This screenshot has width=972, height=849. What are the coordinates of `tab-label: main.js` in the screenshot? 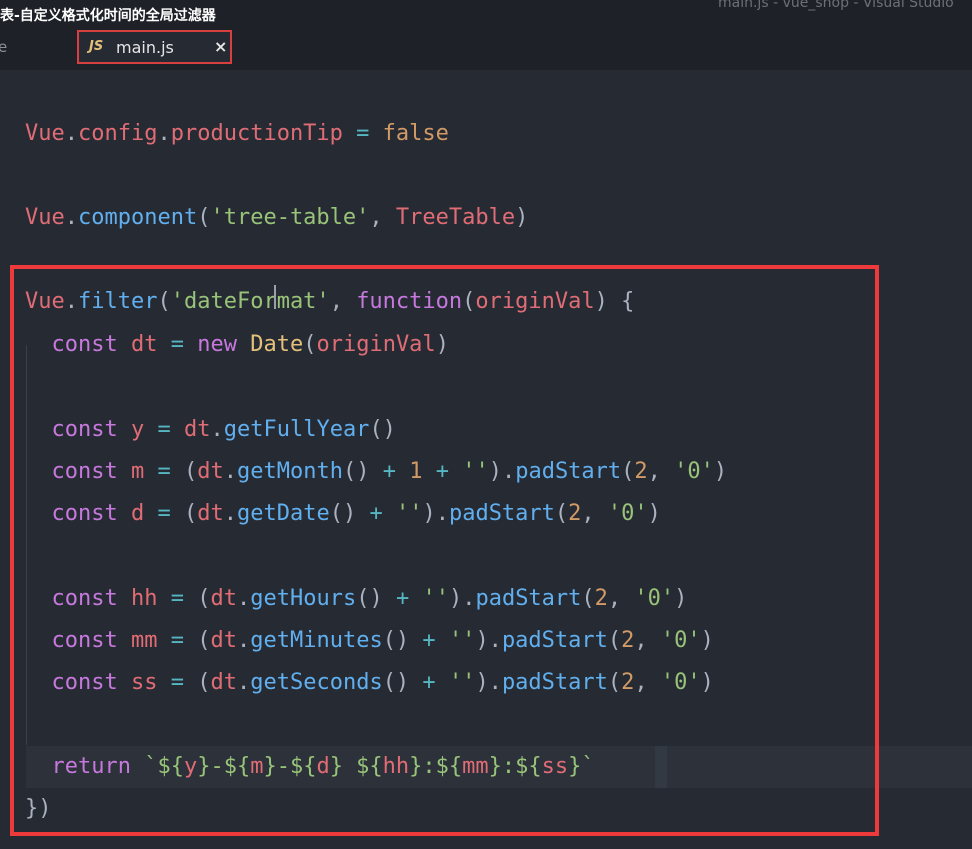 It's located at (145, 47).